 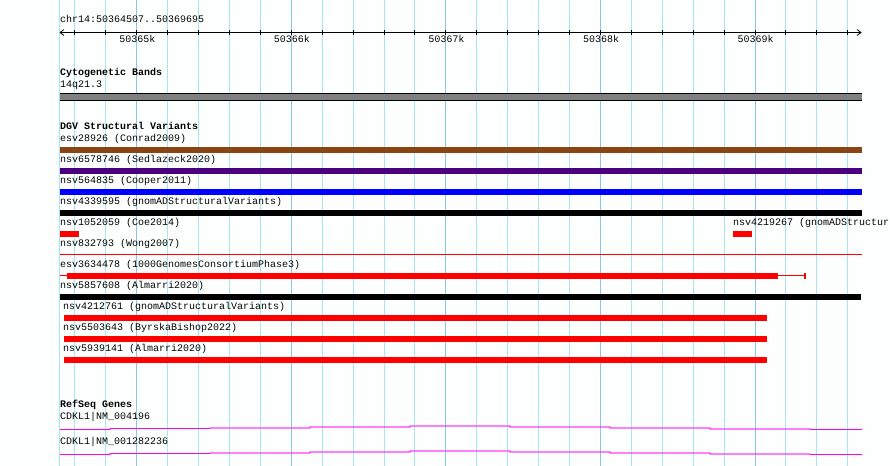 What do you see at coordinates (120, 245) in the screenshot?
I see `variant-label: nsv832793 (Wong2007)` at bounding box center [120, 245].